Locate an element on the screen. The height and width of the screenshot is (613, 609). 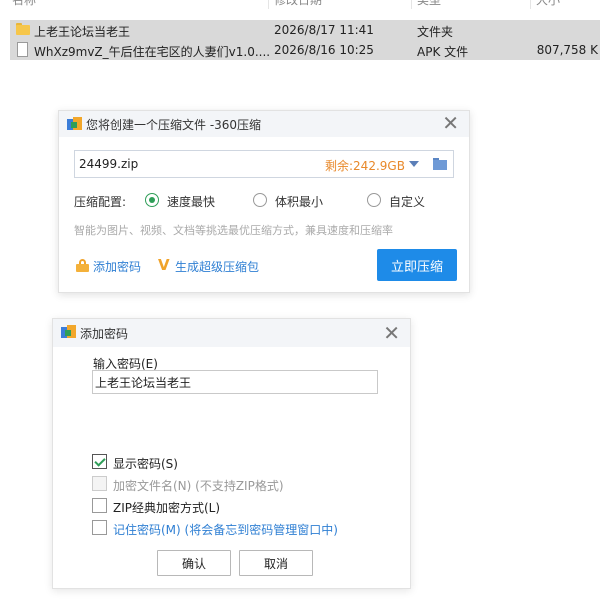
checkbox-label: 加密文件名(N) (不支持ZIP格式) is located at coordinates (198, 486).